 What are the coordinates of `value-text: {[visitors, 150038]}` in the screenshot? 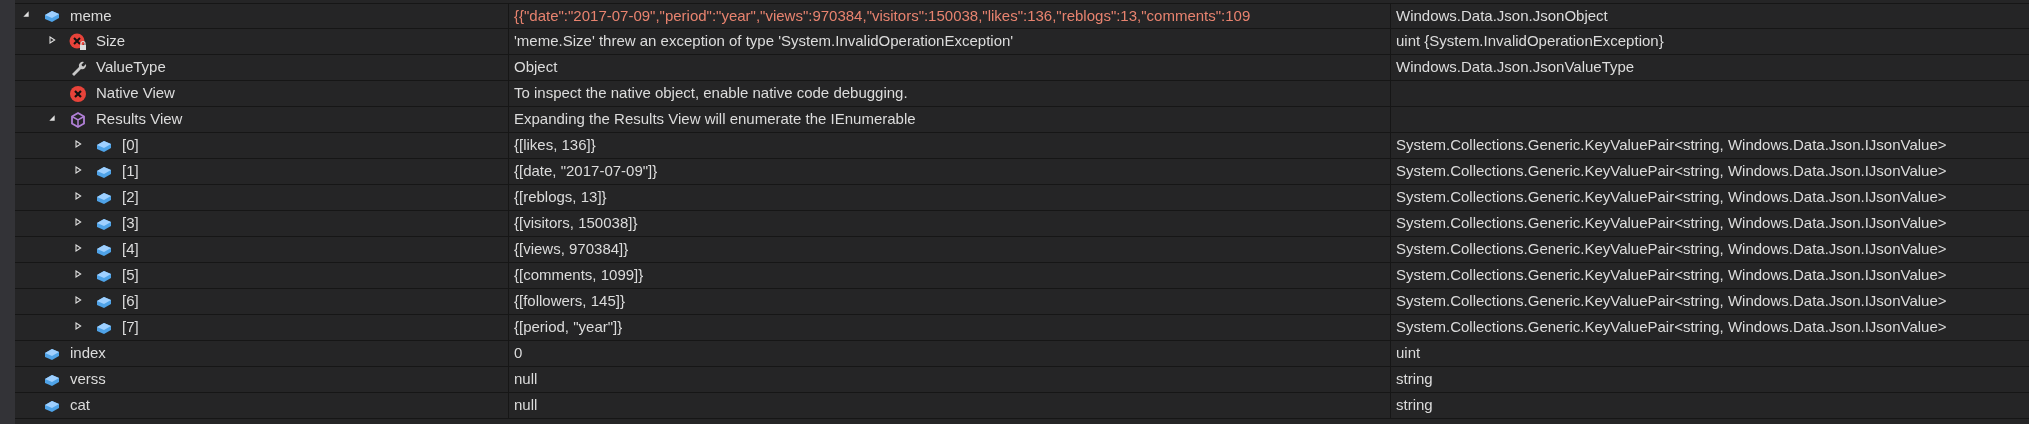 It's located at (576, 223).